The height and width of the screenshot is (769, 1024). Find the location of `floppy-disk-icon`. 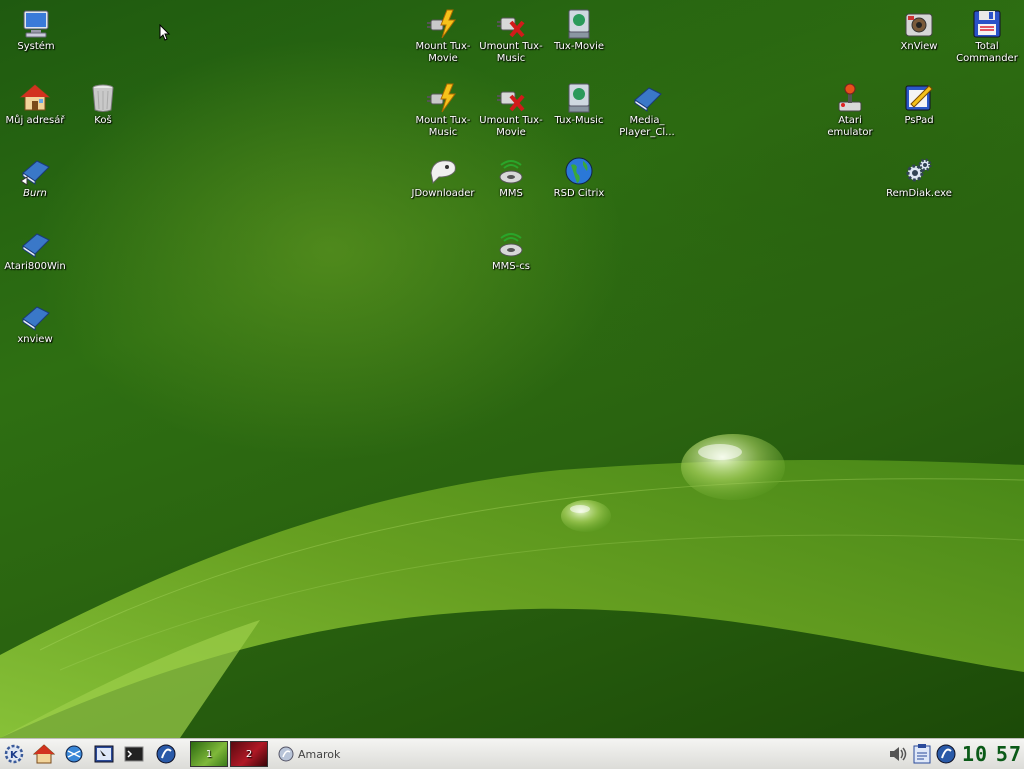

floppy-disk-icon is located at coordinates (987, 24).